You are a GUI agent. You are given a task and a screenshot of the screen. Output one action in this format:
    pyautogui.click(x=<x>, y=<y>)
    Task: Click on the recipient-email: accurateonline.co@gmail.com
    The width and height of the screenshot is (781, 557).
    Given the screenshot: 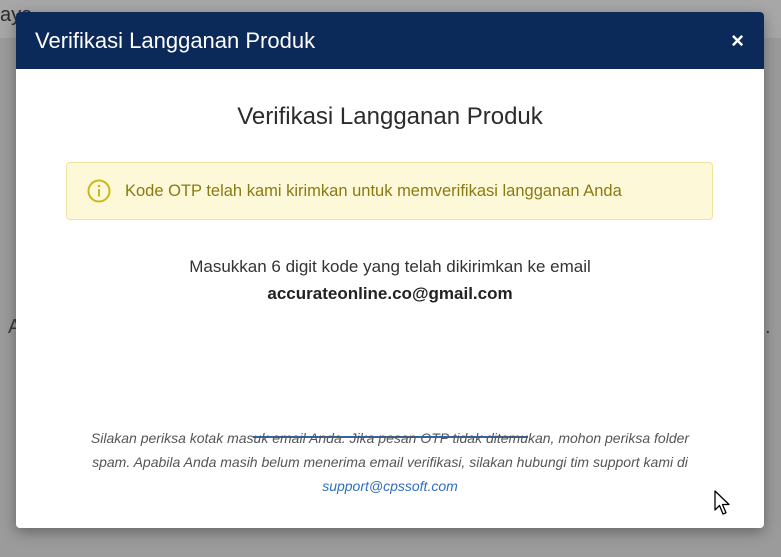 What is the action you would take?
    pyautogui.click(x=390, y=293)
    